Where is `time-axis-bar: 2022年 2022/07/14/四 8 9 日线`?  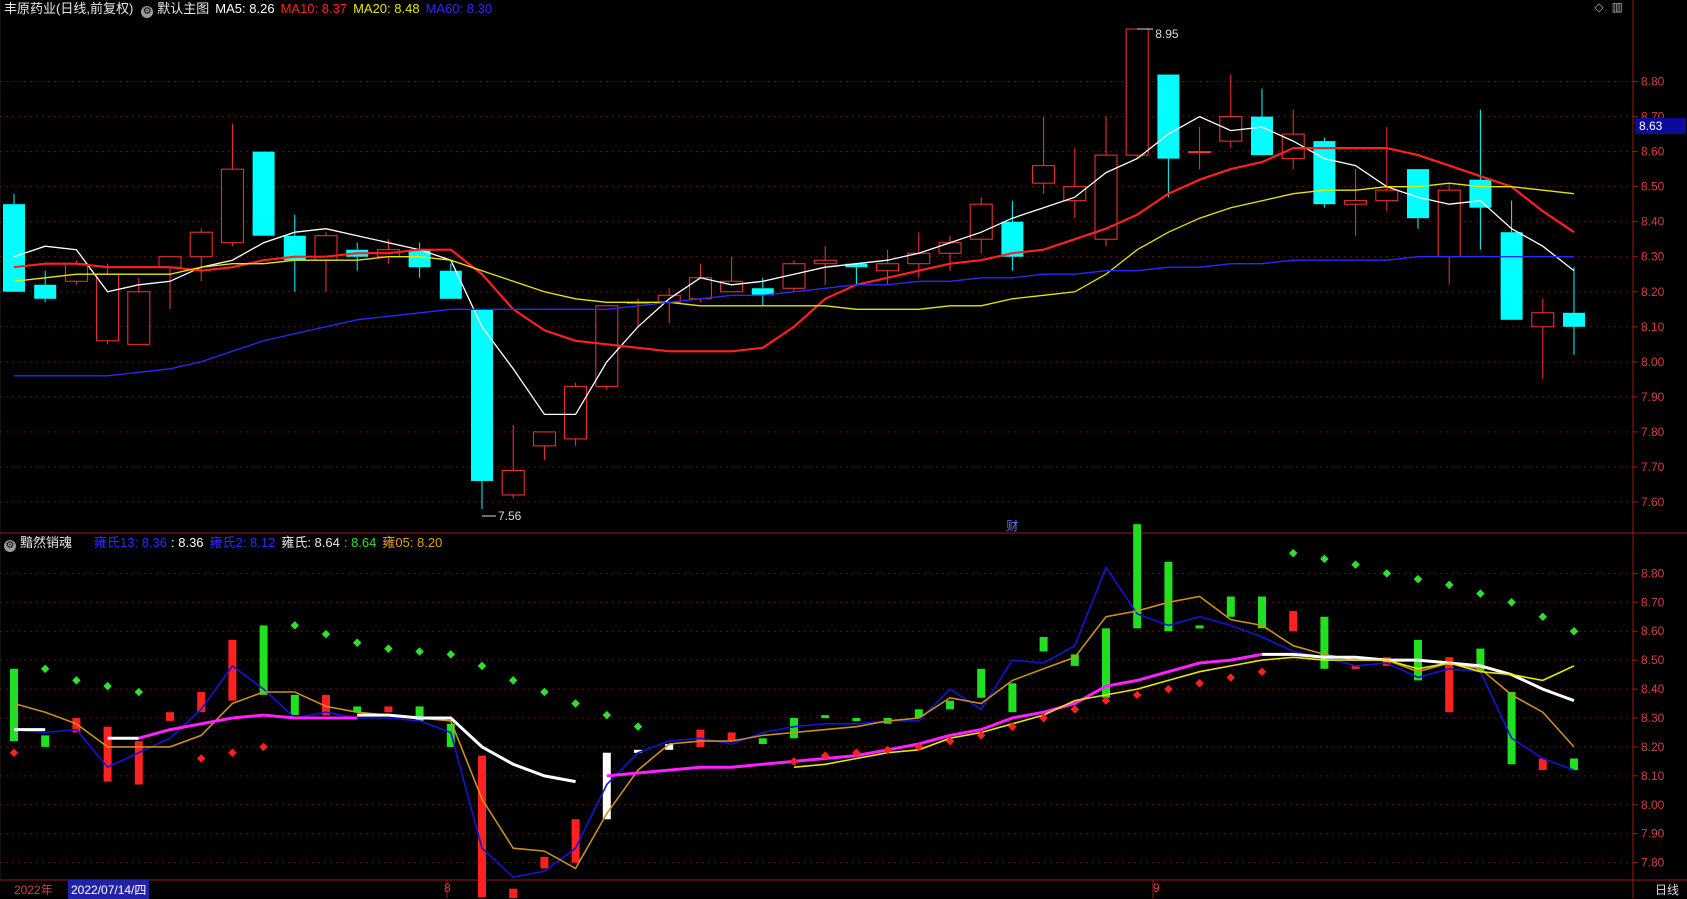 time-axis-bar: 2022年 2022/07/14/四 8 9 日线 is located at coordinates (843, 889).